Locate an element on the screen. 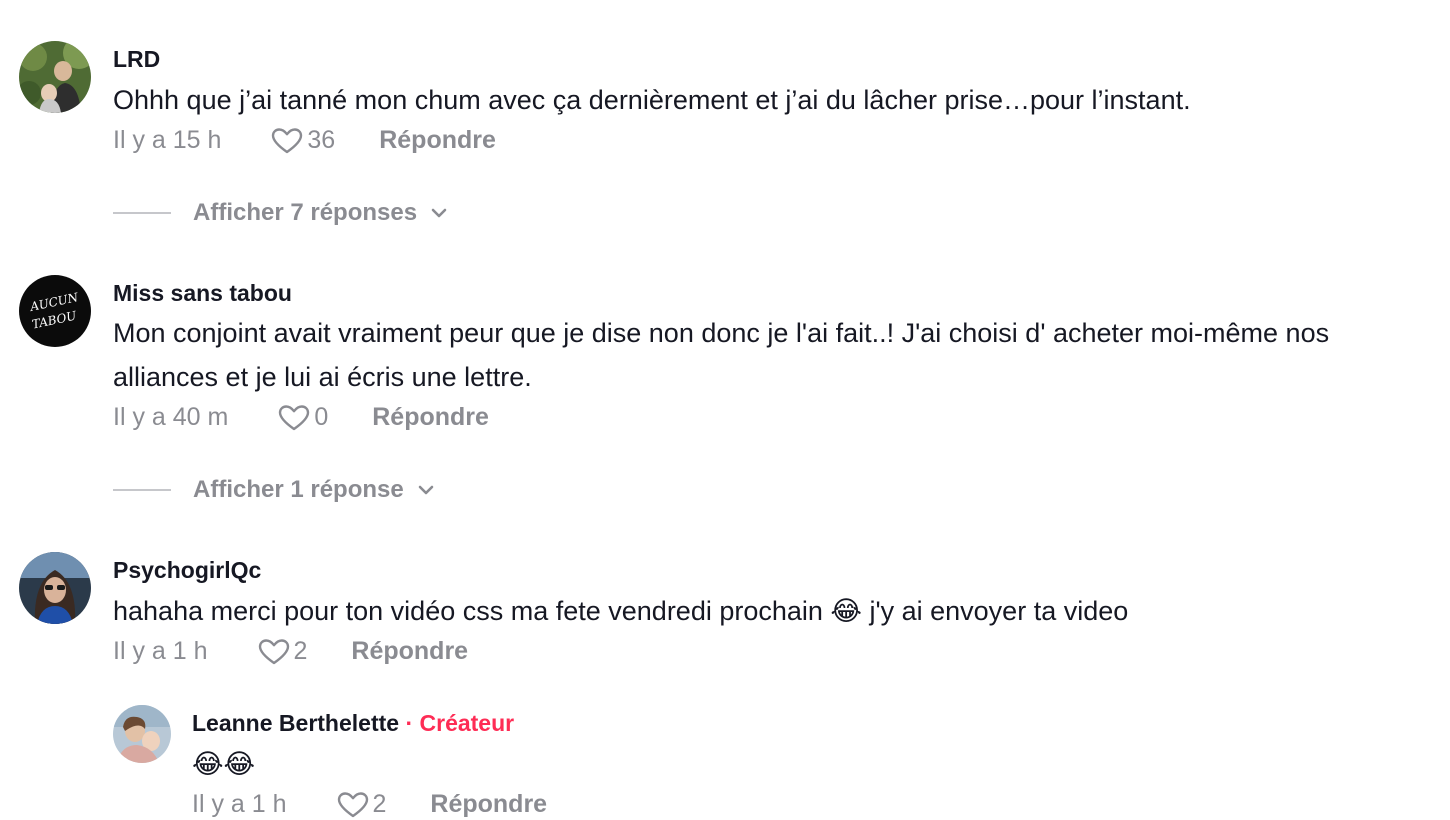 The height and width of the screenshot is (820, 1450). comment-meta: Il y a 1 h 2 Répondre is located at coordinates (290, 651).